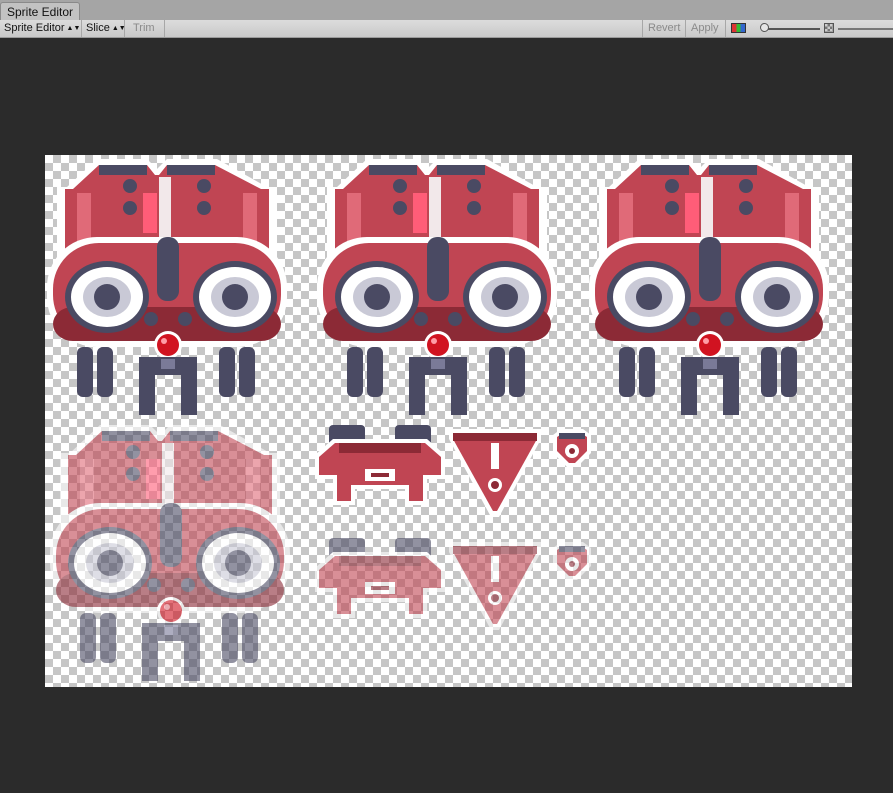 The height and width of the screenshot is (793, 893). I want to click on trim-button: Trim, so click(145, 28).